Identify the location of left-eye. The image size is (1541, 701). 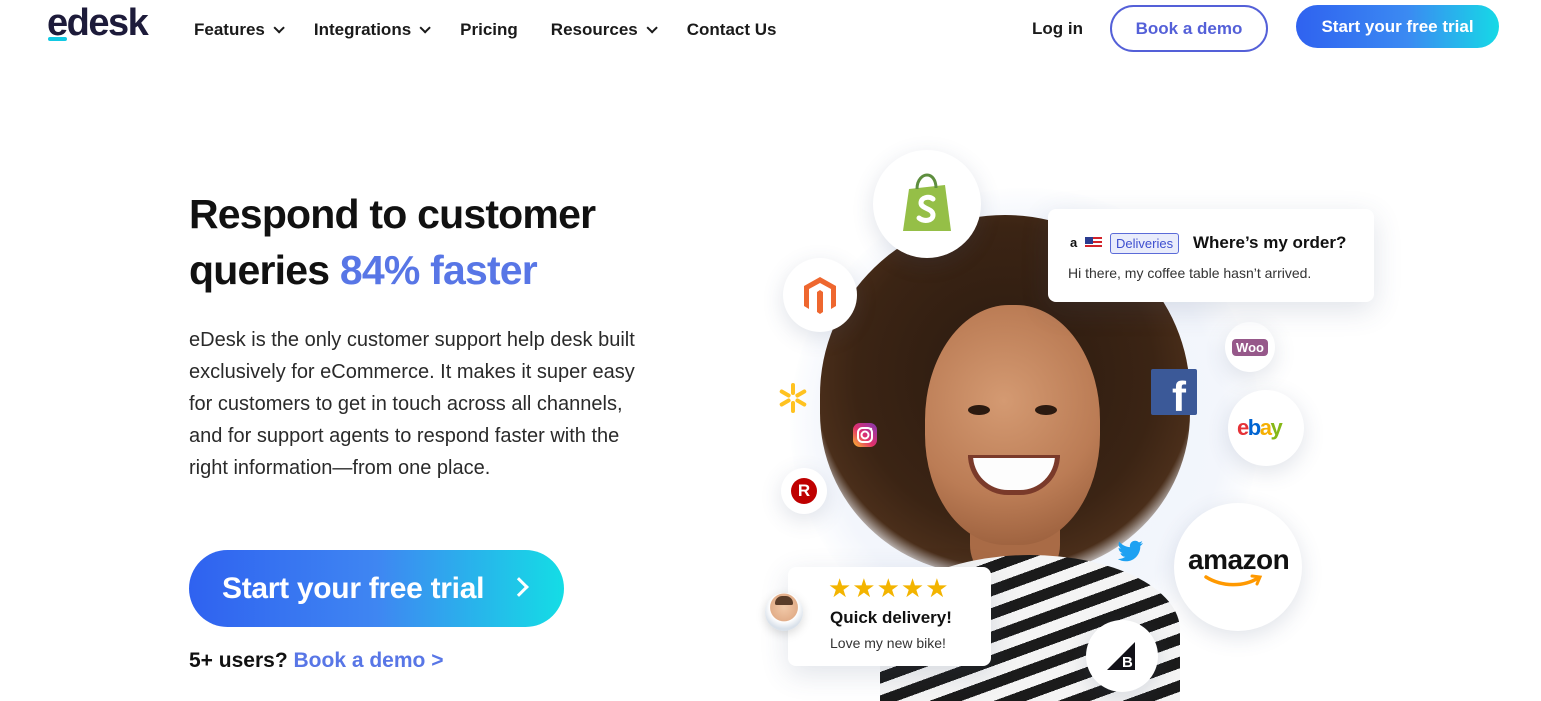
(979, 410).